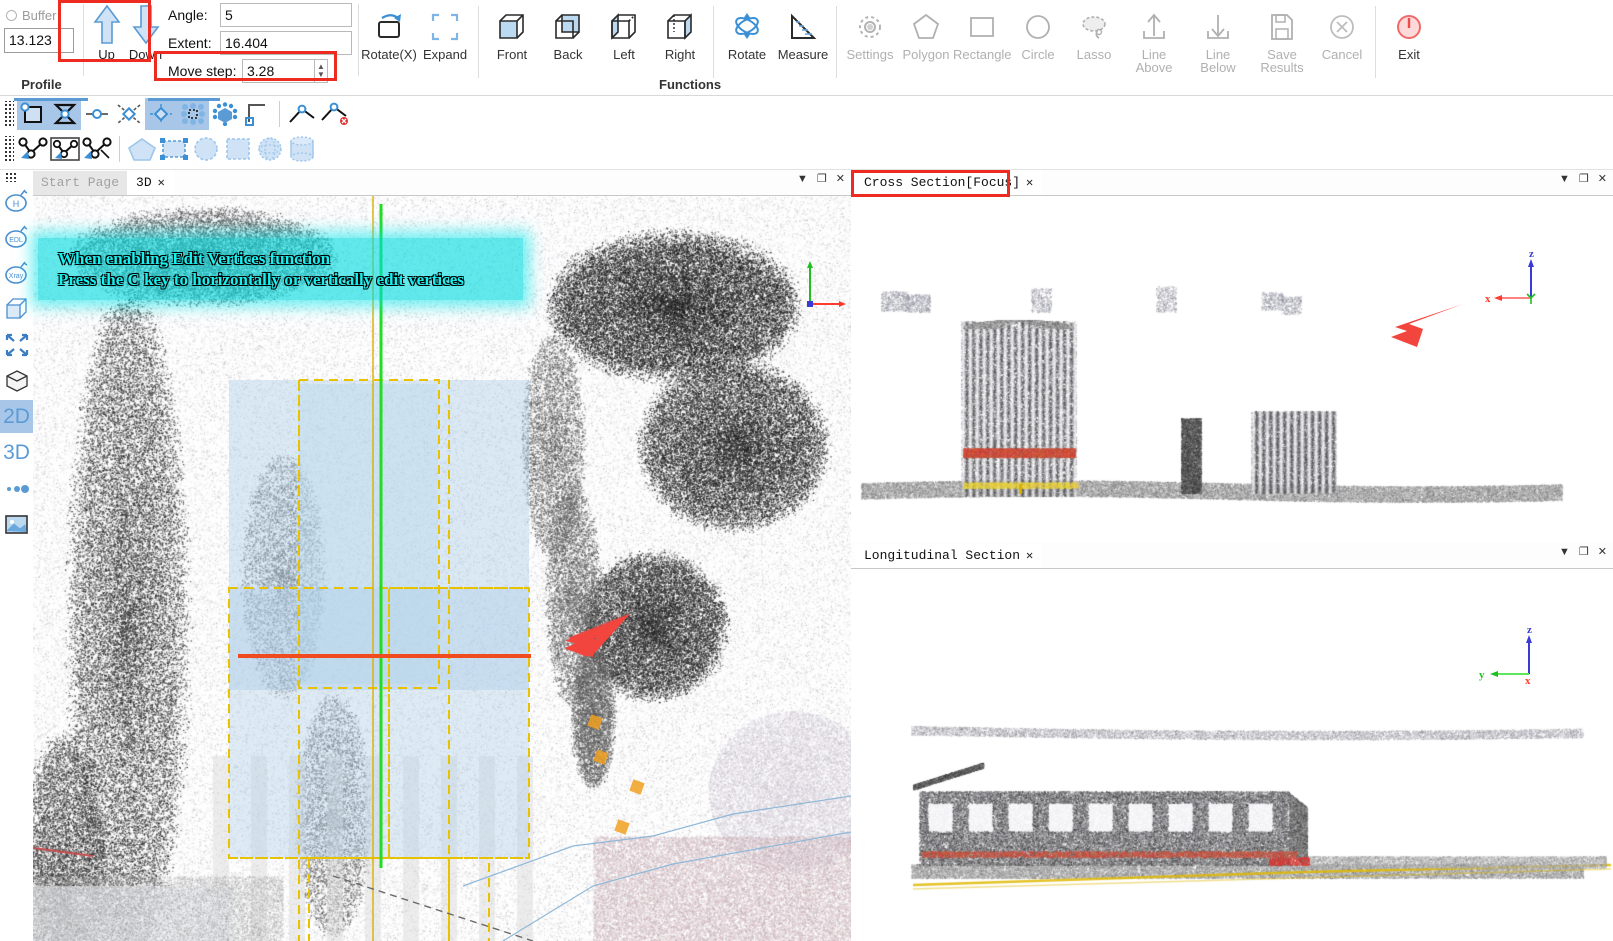  What do you see at coordinates (16, 416) in the screenshot?
I see `view-2d-icon: 2D` at bounding box center [16, 416].